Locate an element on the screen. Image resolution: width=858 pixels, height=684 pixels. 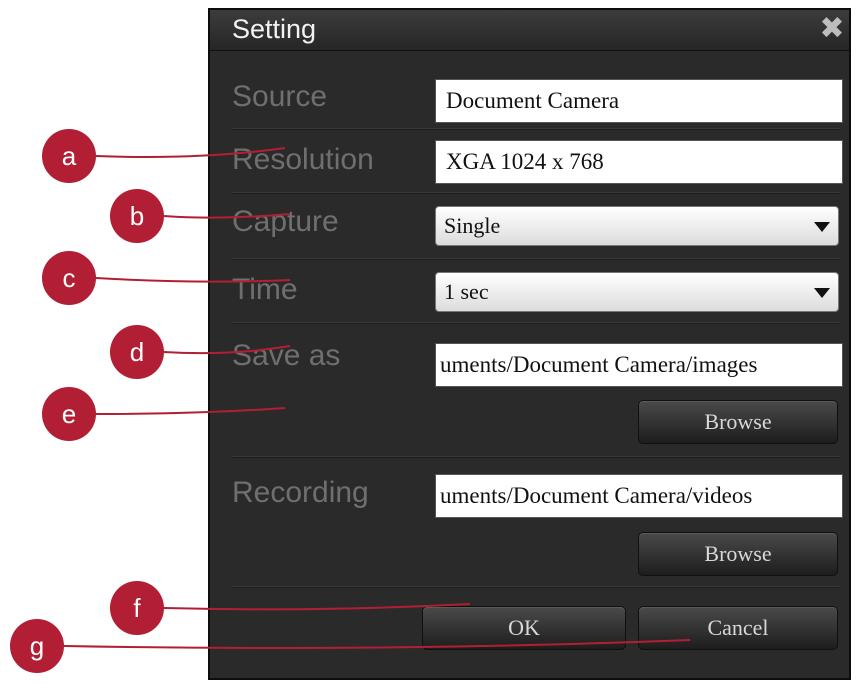
save-as-path-field: uments/Document Camera/images is located at coordinates (639, 365).